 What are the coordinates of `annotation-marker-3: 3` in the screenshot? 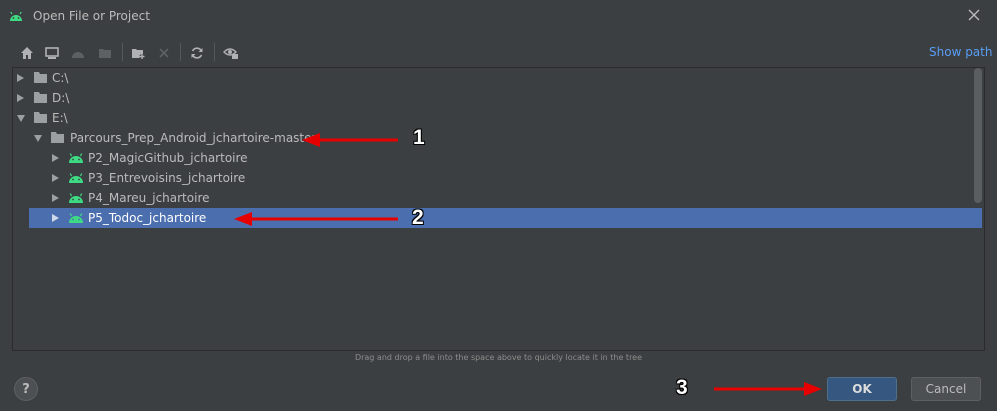 It's located at (682, 387).